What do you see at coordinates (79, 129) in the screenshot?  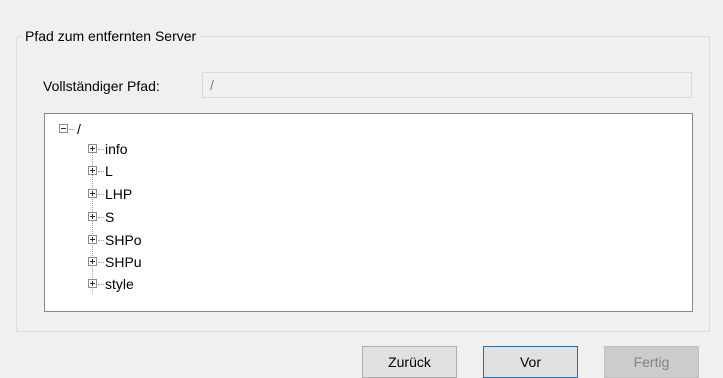 I see `tree-node-label: /` at bounding box center [79, 129].